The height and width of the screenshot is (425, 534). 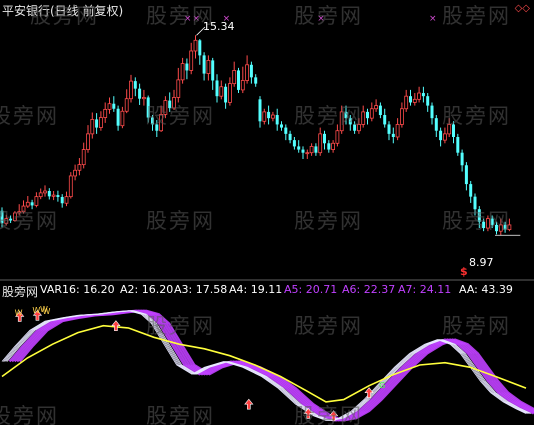 I want to click on low-price-label: 8.97, so click(x=481, y=262).